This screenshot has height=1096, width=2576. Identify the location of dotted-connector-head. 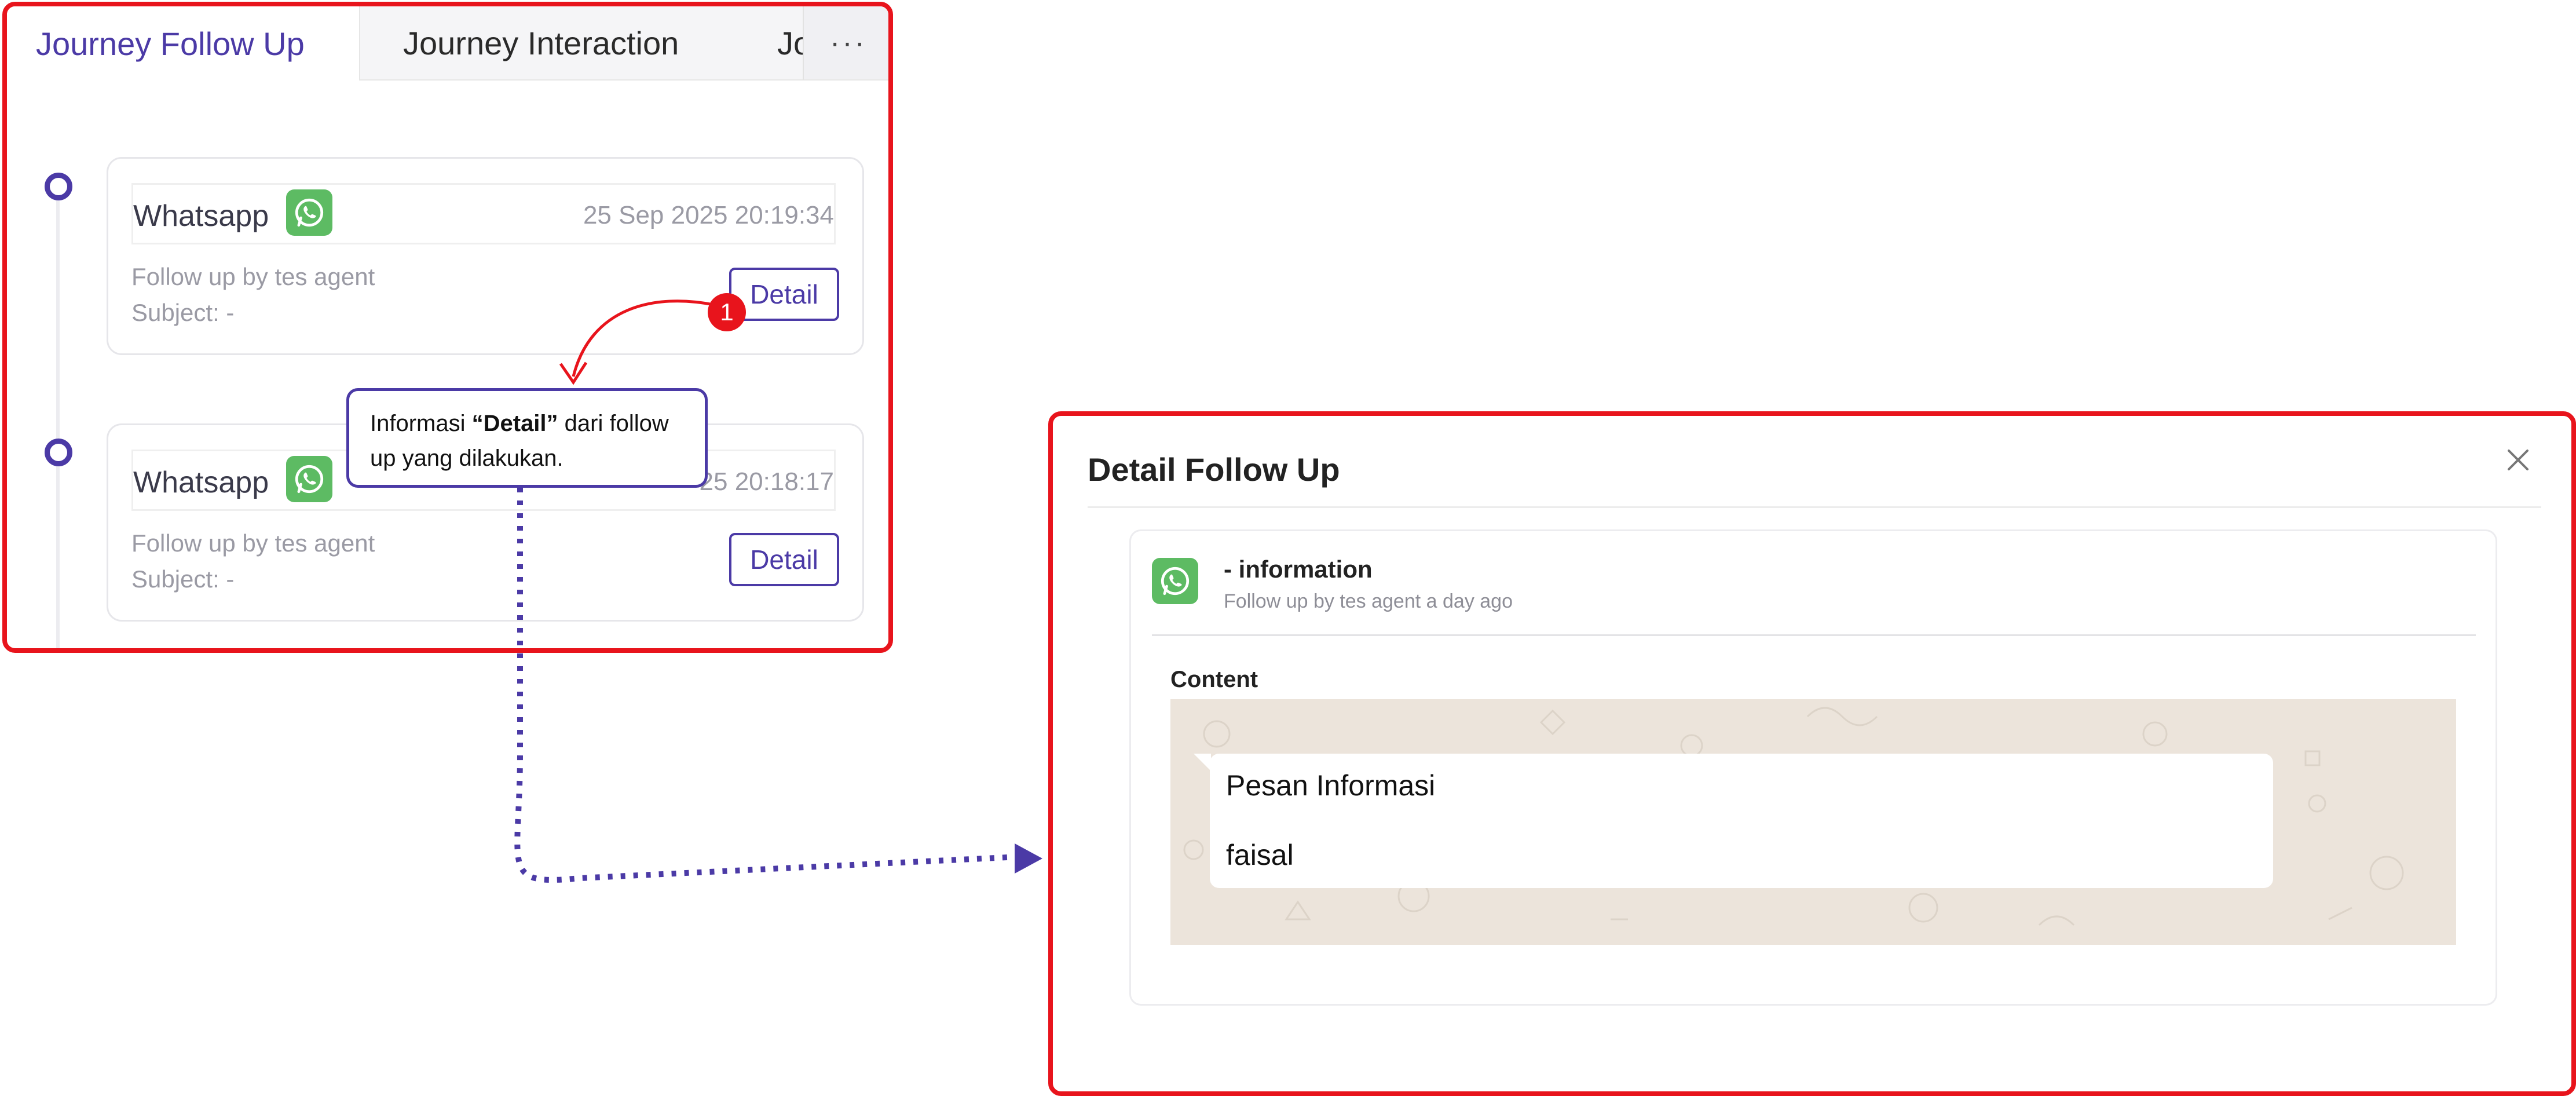
(1028, 859).